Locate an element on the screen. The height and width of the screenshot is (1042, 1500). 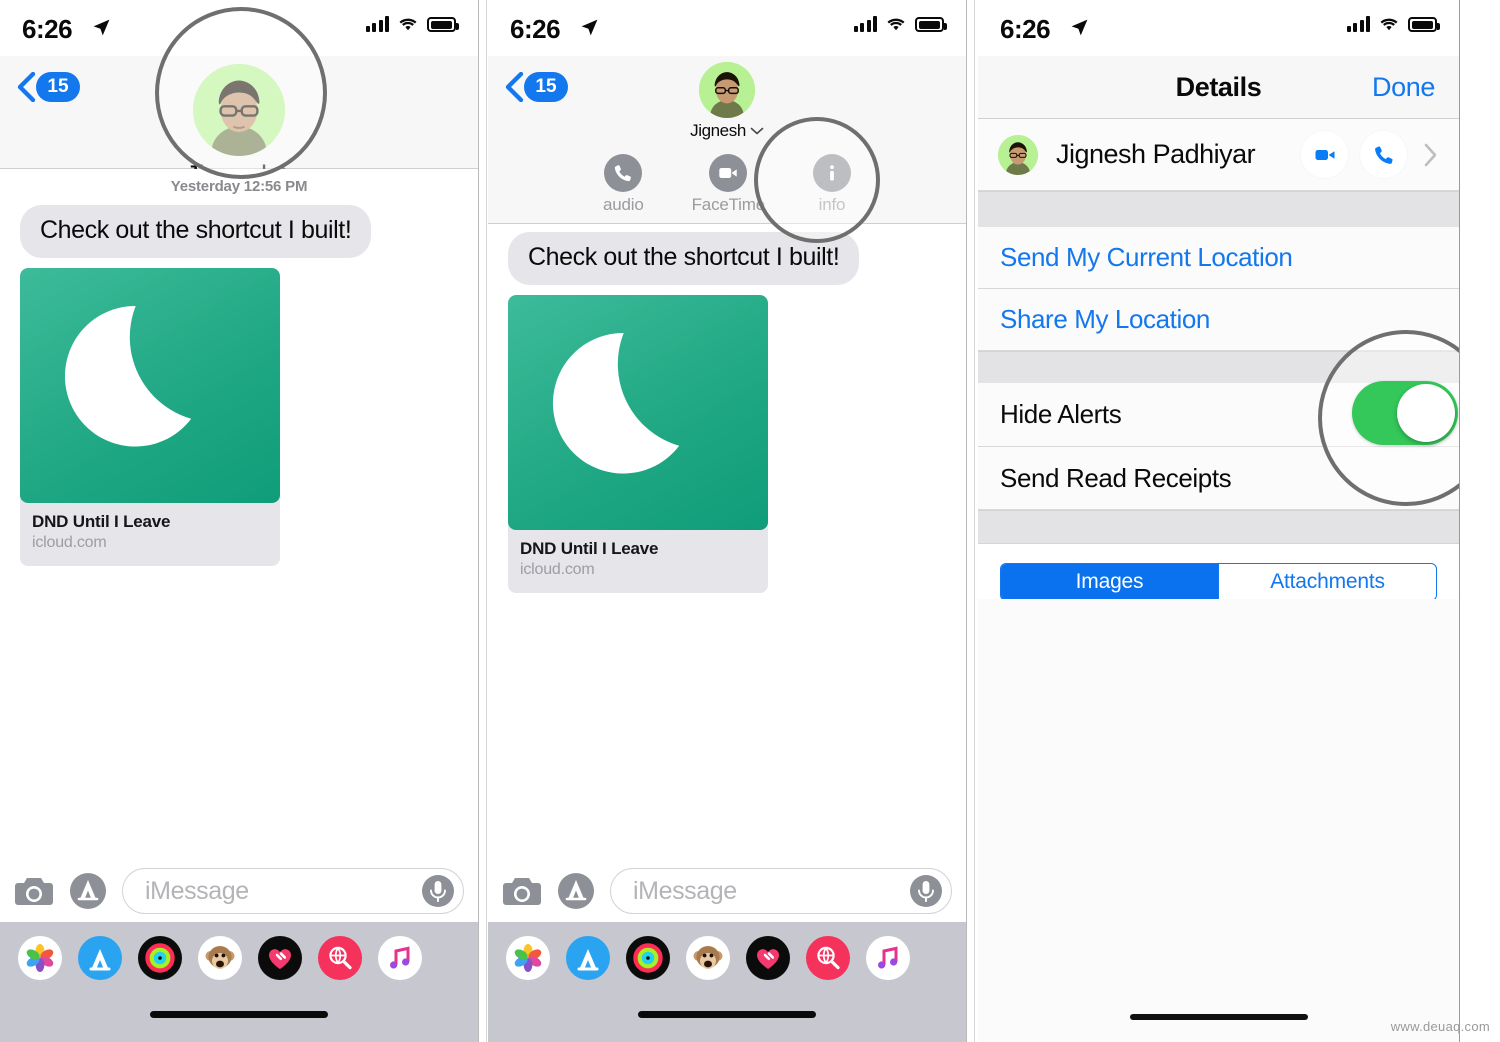
details-nav-bar: Details Done is located at coordinates (1218, 87).